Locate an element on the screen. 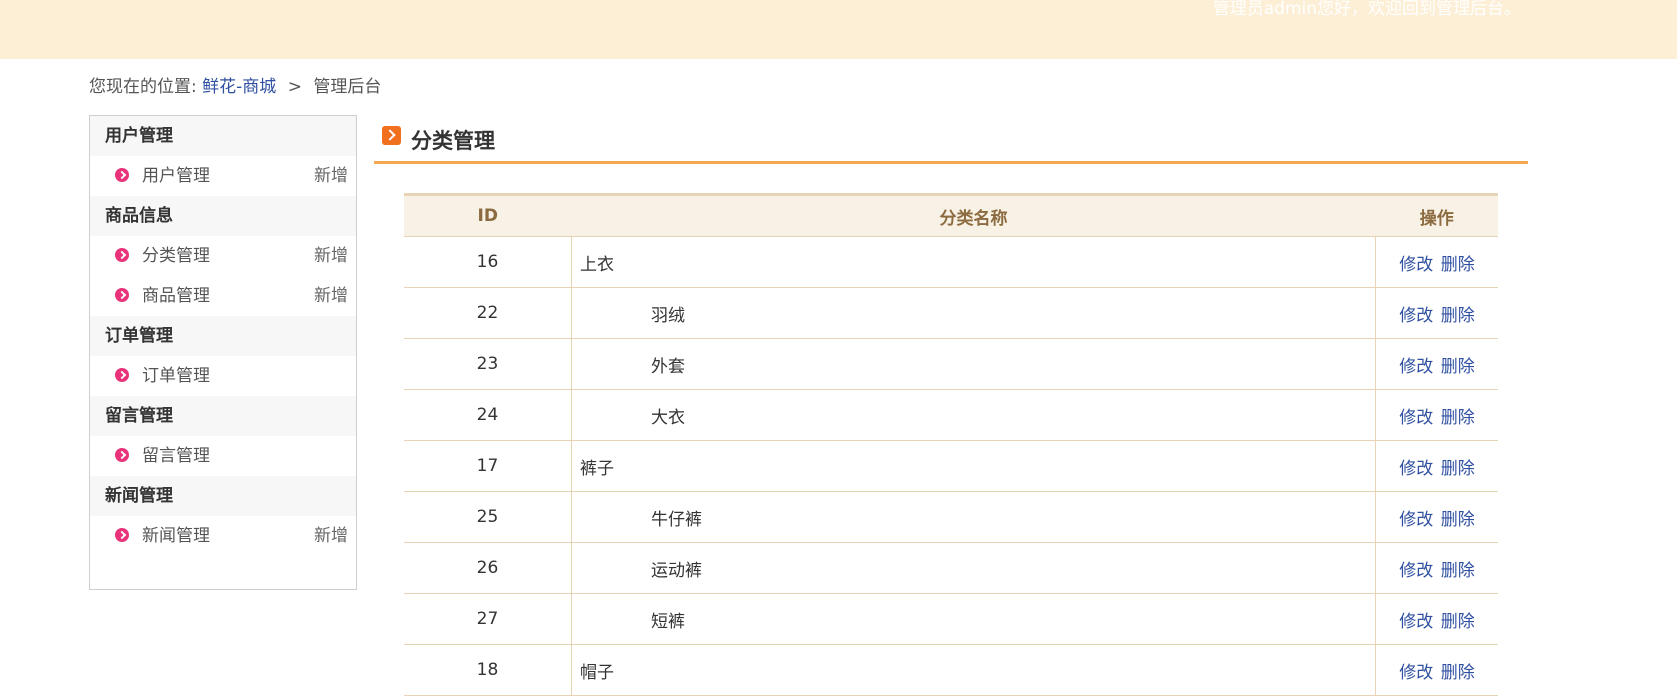 The image size is (1677, 696). table-row: 26 运动裤 修改 删除 is located at coordinates (951, 568).